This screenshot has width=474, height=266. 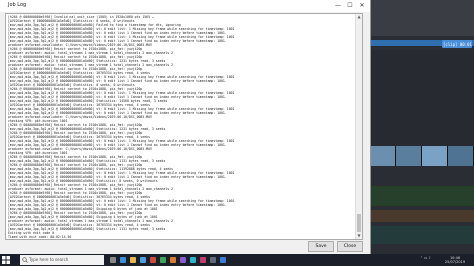 I want to click on vertical-scrollbar: ▲ ▼, so click(x=358, y=126).